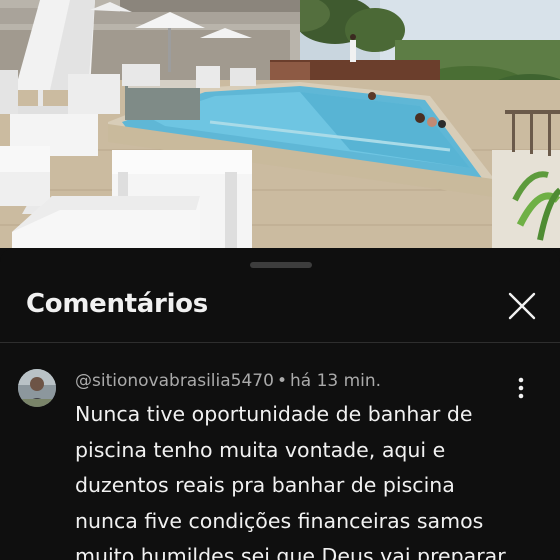 The width and height of the screenshot is (560, 560). Describe the element at coordinates (117, 304) in the screenshot. I see `comments-title: Comentários` at that location.